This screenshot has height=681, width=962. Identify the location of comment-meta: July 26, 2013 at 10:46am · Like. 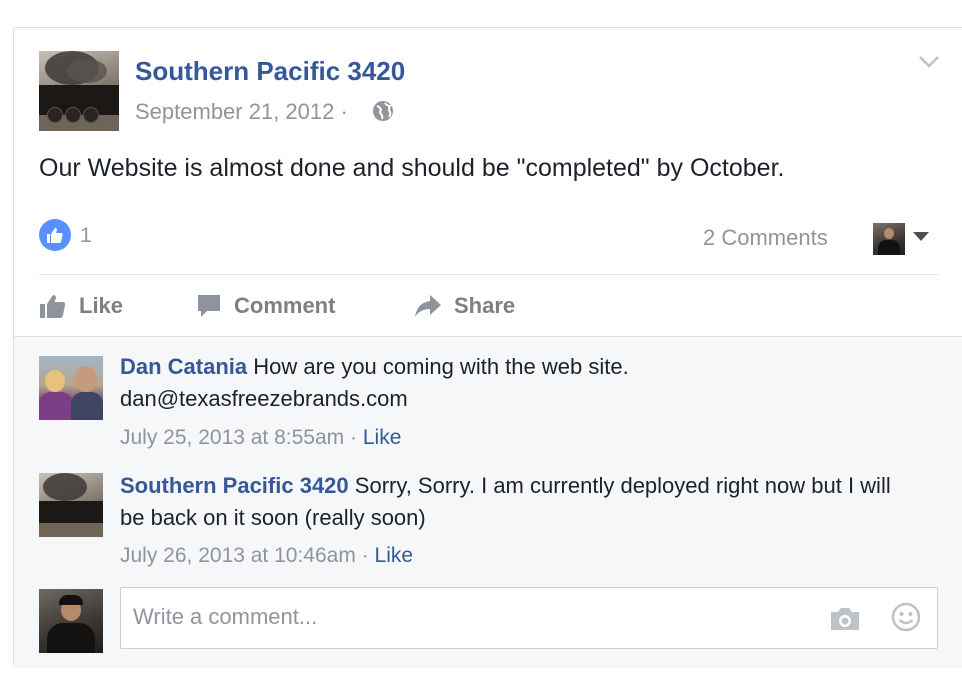
(266, 556).